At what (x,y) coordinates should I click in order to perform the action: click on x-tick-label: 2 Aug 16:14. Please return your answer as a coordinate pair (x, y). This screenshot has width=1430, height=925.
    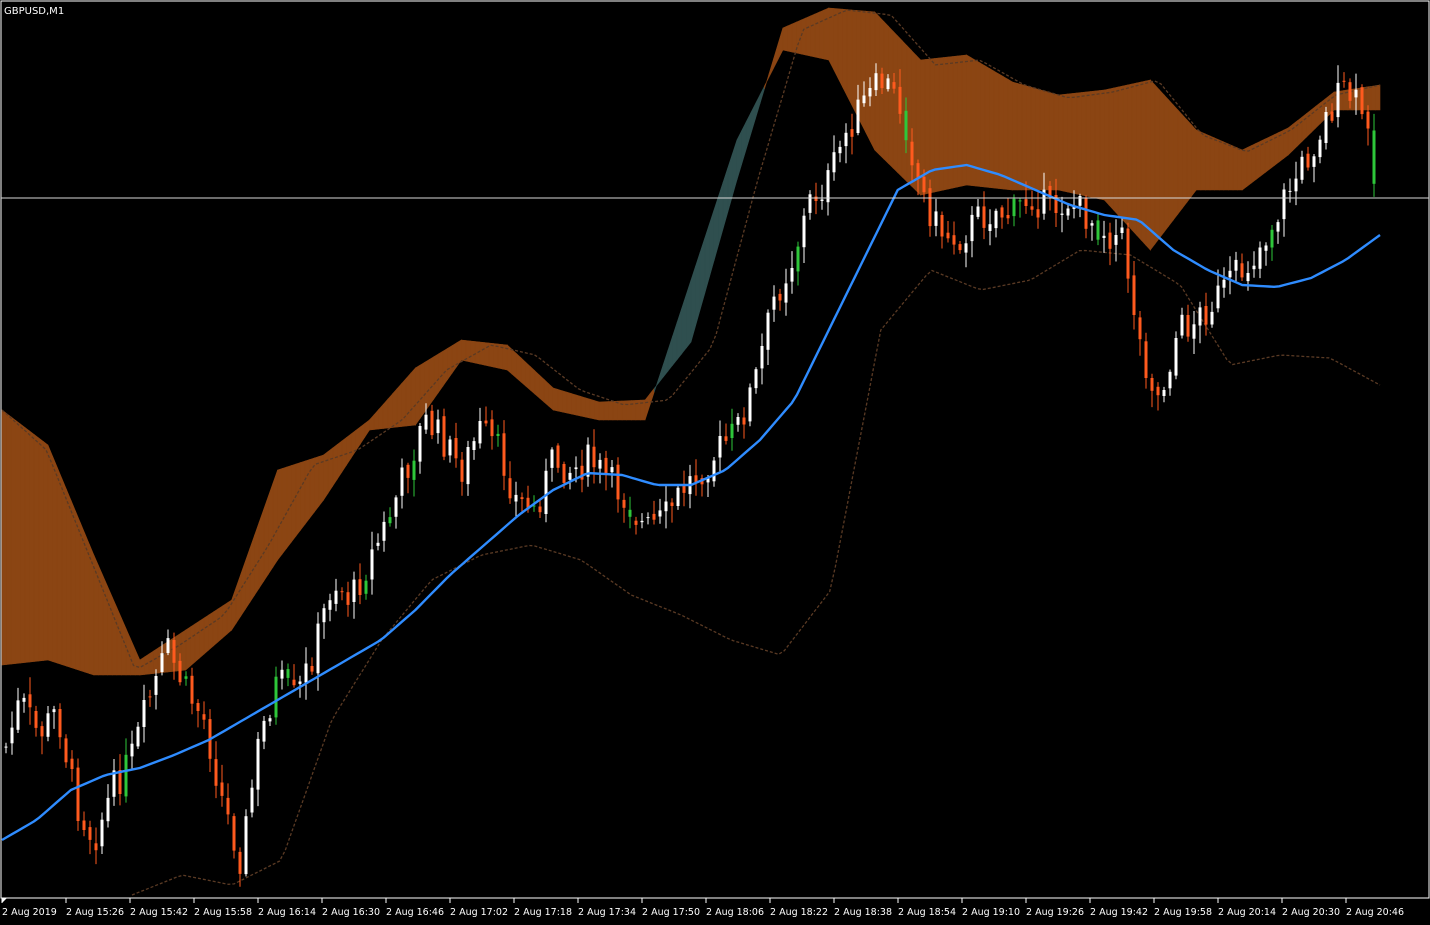
    Looking at the image, I should click on (287, 912).